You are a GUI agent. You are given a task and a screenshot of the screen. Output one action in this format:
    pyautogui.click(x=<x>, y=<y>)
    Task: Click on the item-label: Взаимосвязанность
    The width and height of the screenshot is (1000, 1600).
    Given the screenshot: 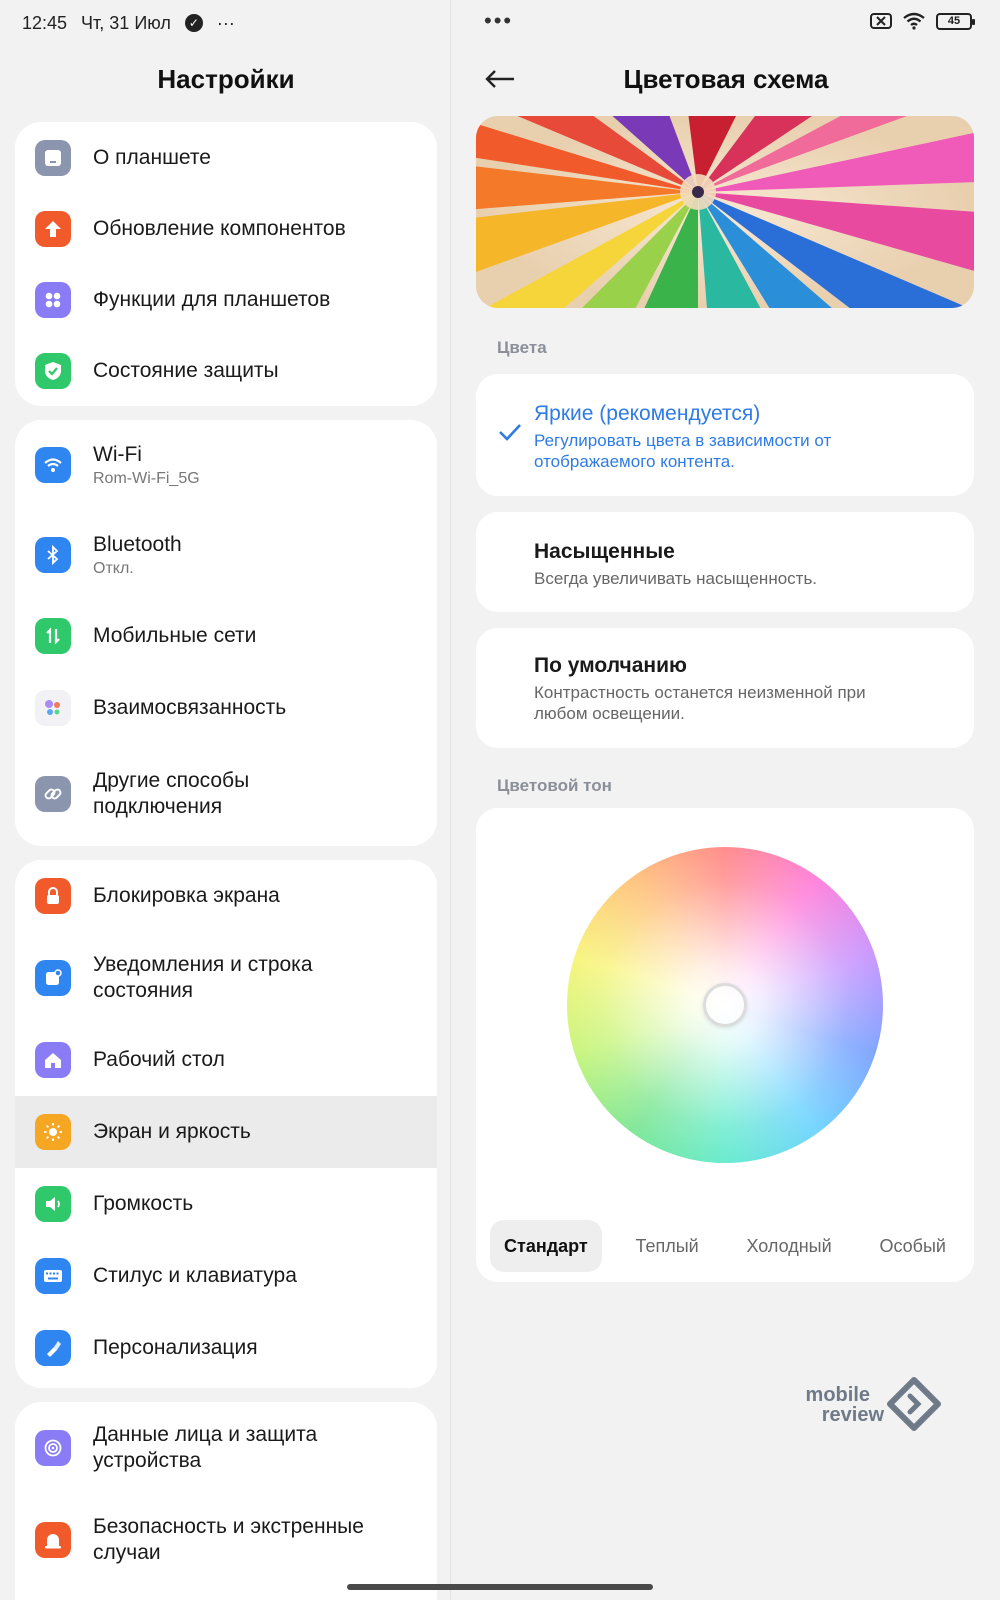 What is the action you would take?
    pyautogui.click(x=190, y=707)
    